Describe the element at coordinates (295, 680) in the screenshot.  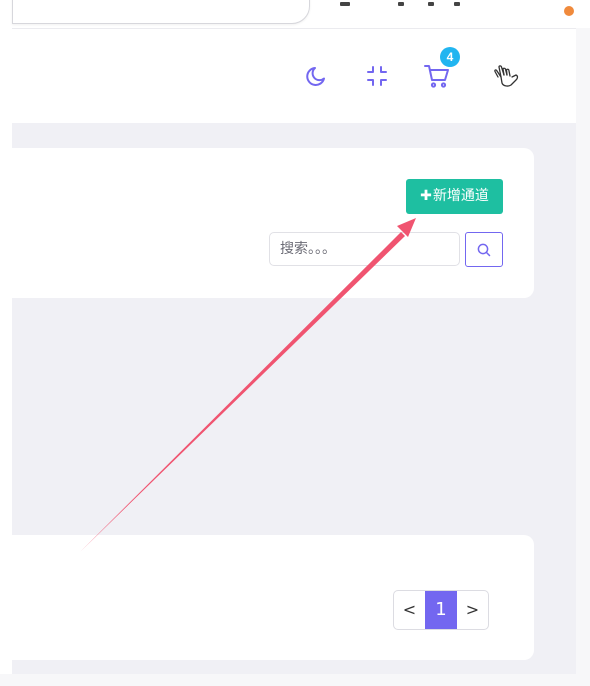
I see `page-bottom-edge` at that location.